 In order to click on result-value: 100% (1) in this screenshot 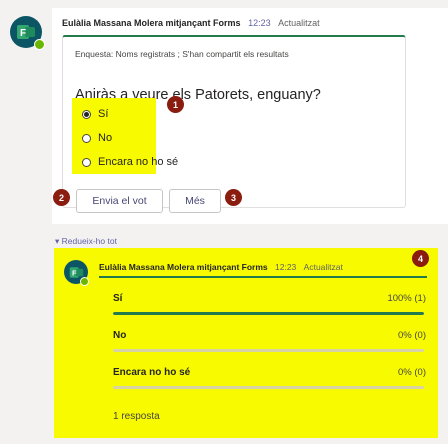, I will do `click(406, 298)`.